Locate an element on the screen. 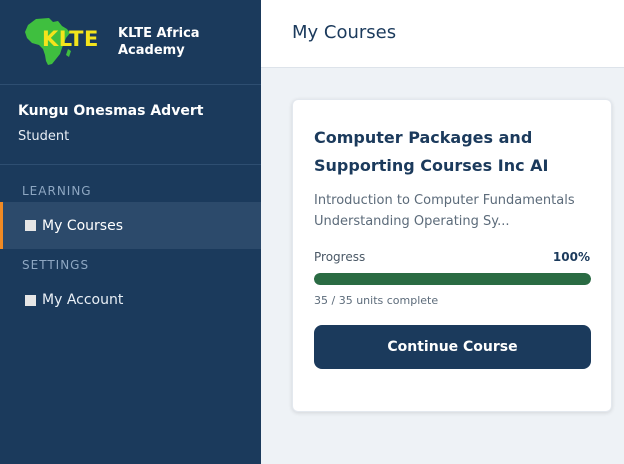  units-complete: 35 / 35 units complete is located at coordinates (376, 300).